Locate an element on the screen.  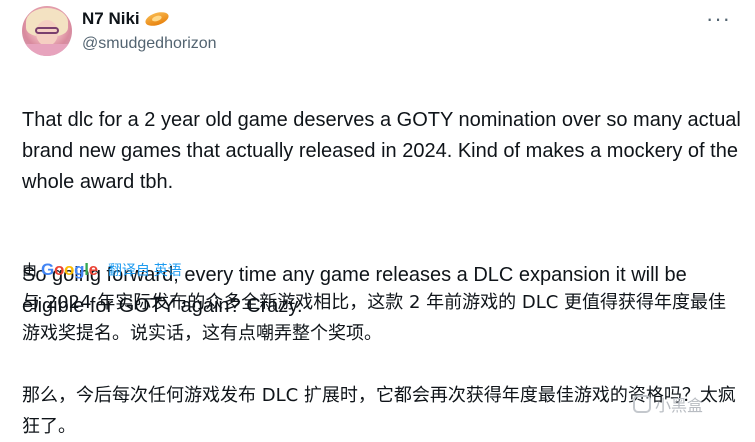
watermark-text: 小黑盒 is located at coordinates (679, 405).